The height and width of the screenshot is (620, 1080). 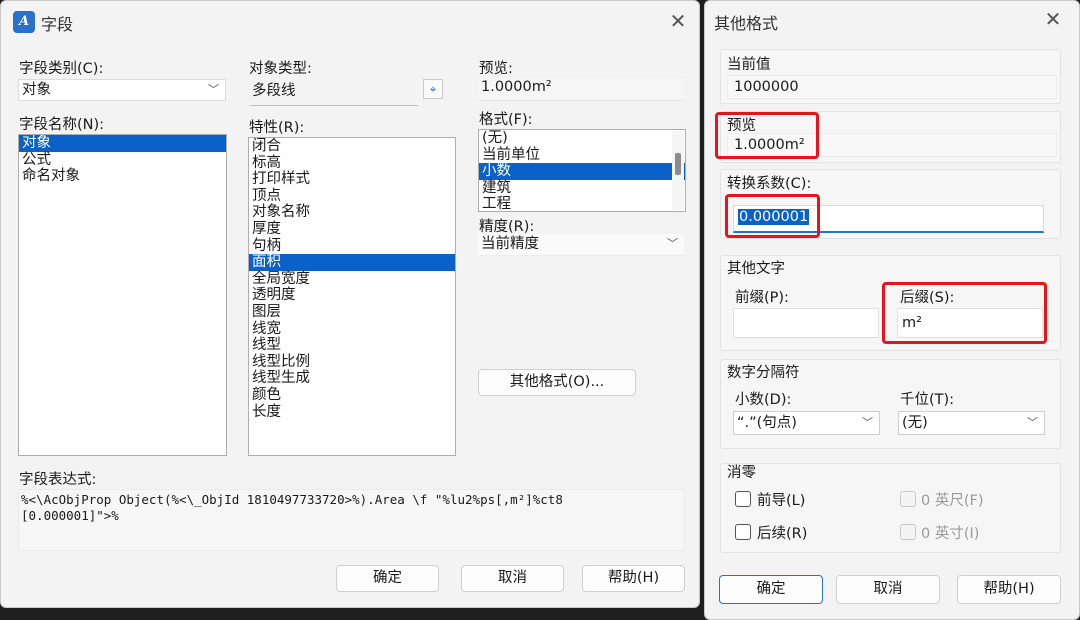 I want to click on other-text-label: 其他文字, so click(x=756, y=269).